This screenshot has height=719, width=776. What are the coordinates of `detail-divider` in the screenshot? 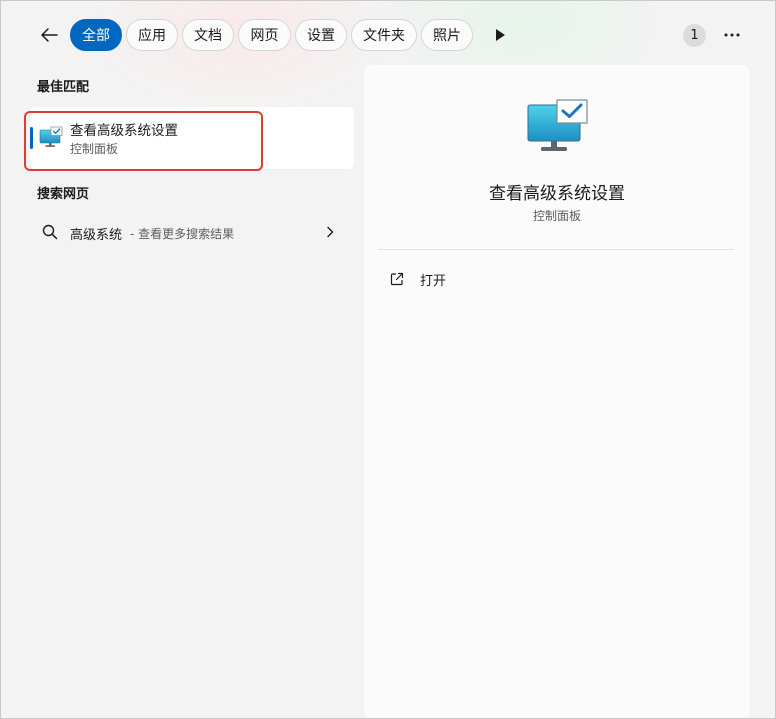 It's located at (556, 249).